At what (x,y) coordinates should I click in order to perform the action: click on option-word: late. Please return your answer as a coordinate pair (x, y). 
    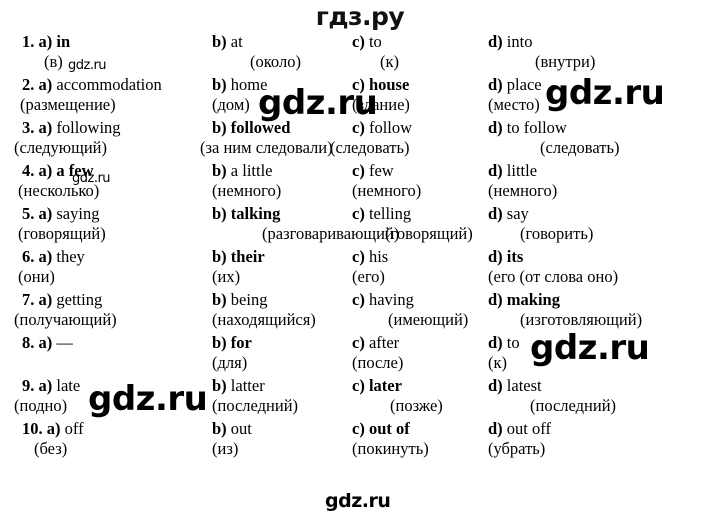
    Looking at the image, I should click on (68, 385).